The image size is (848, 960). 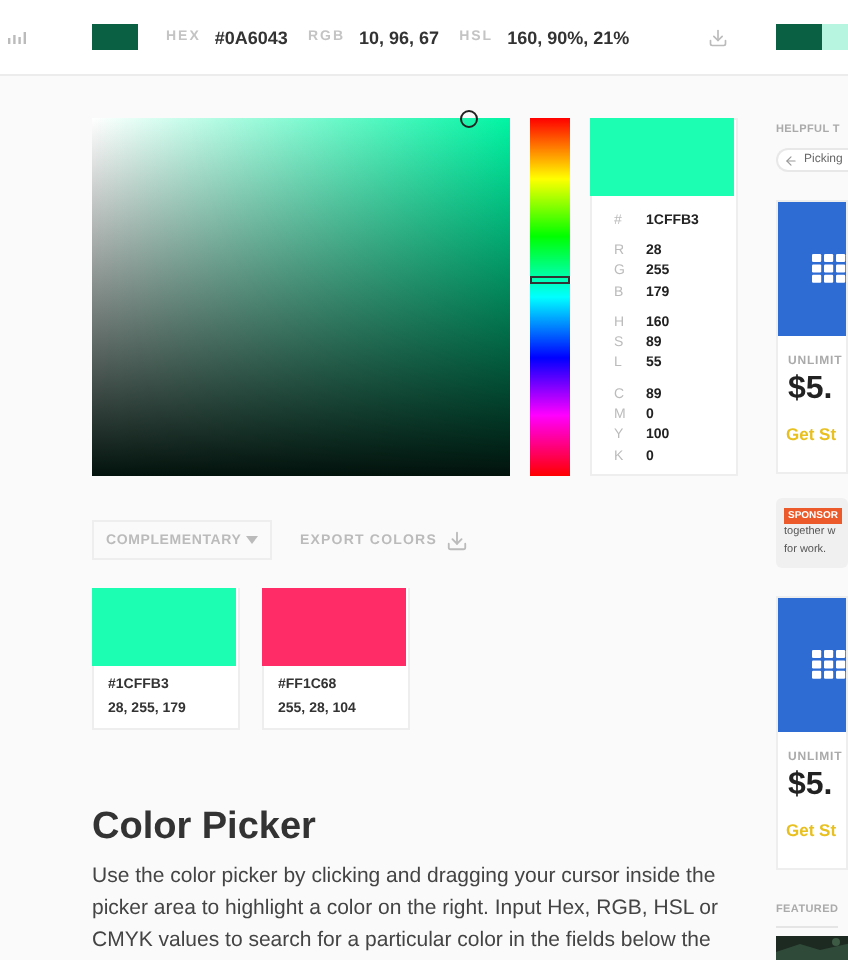 What do you see at coordinates (457, 540) in the screenshot?
I see `download-icon` at bounding box center [457, 540].